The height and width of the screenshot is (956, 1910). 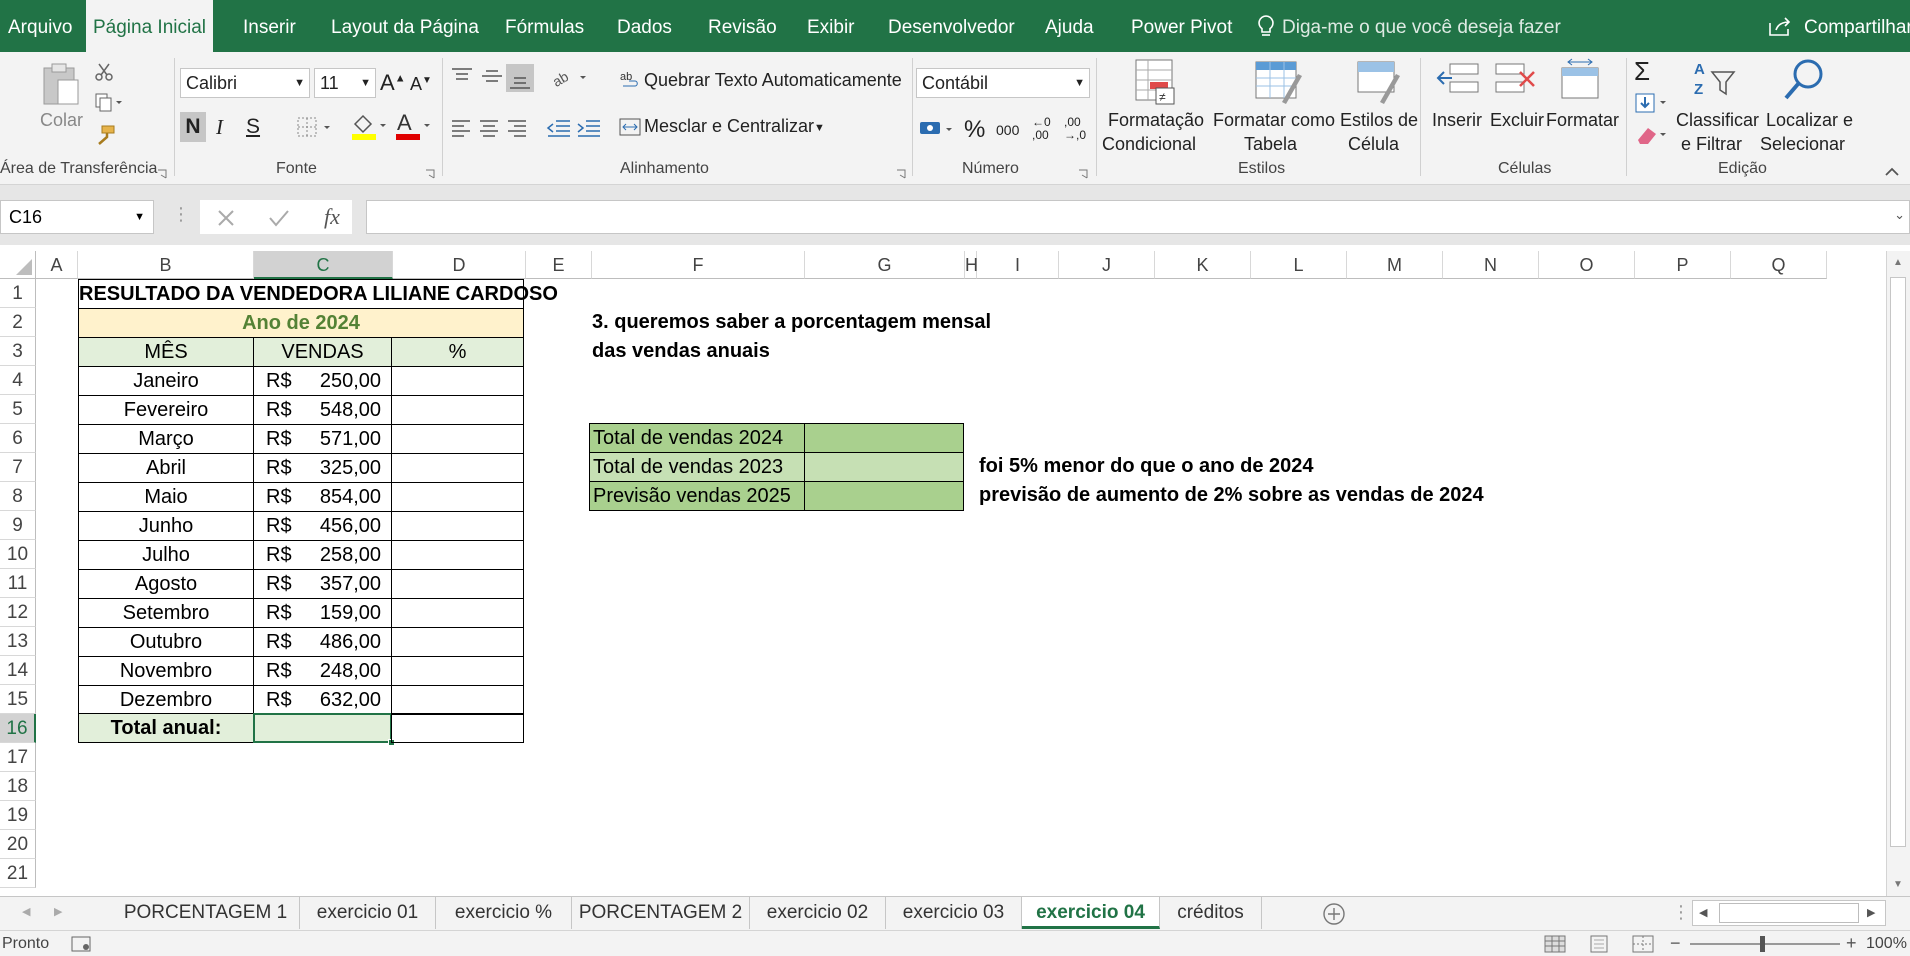 What do you see at coordinates (166, 497) in the screenshot?
I see `month-cell: Maio` at bounding box center [166, 497].